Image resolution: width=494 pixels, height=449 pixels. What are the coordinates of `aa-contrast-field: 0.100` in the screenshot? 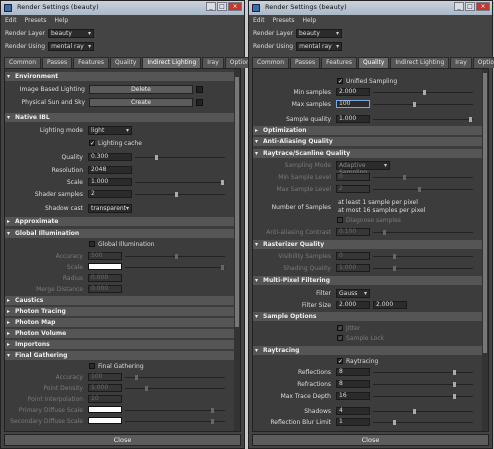 It's located at (353, 232).